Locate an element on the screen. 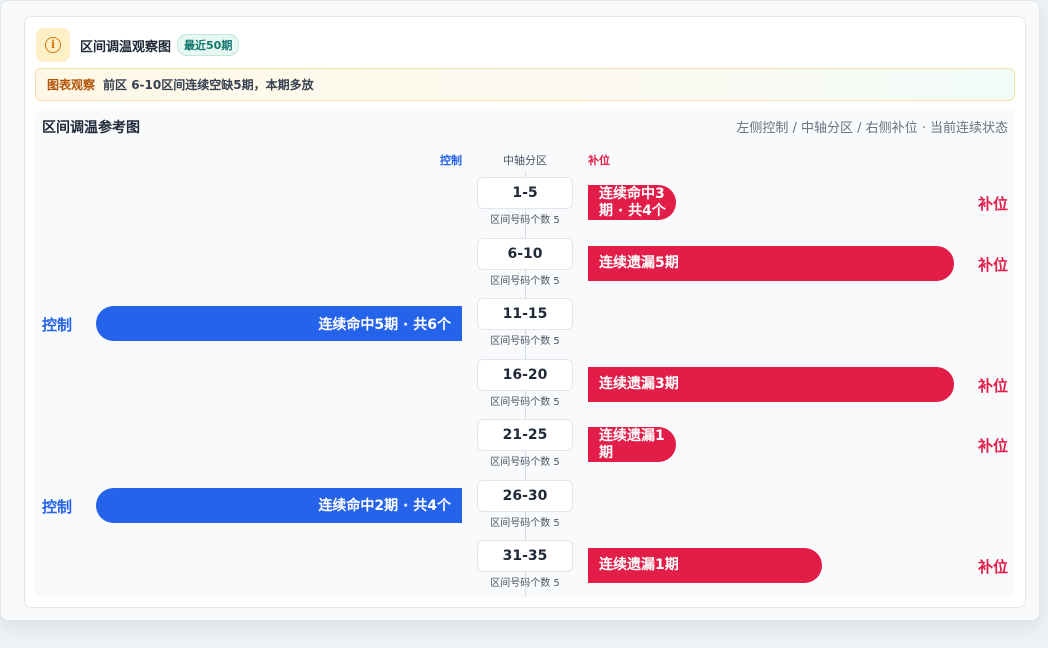 The image size is (1048, 648). period-badge: 最近50期 is located at coordinates (208, 45).